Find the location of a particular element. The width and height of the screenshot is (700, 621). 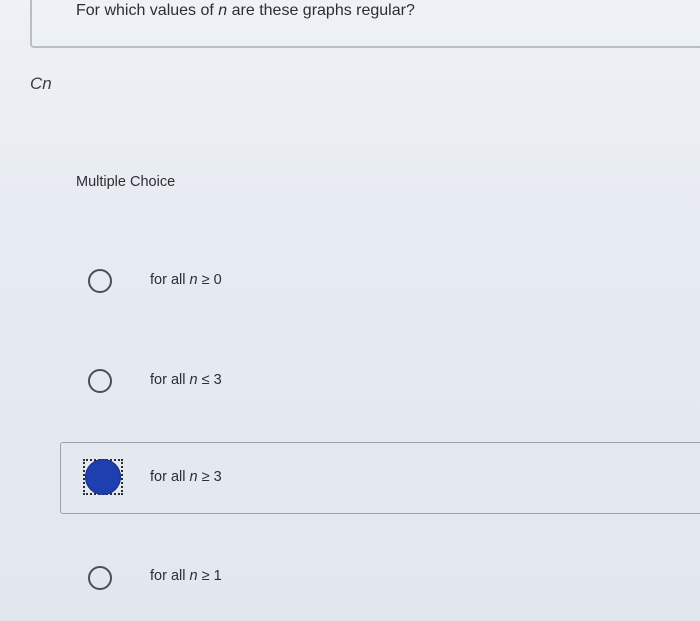

option-prefix-4: for all is located at coordinates (170, 576).